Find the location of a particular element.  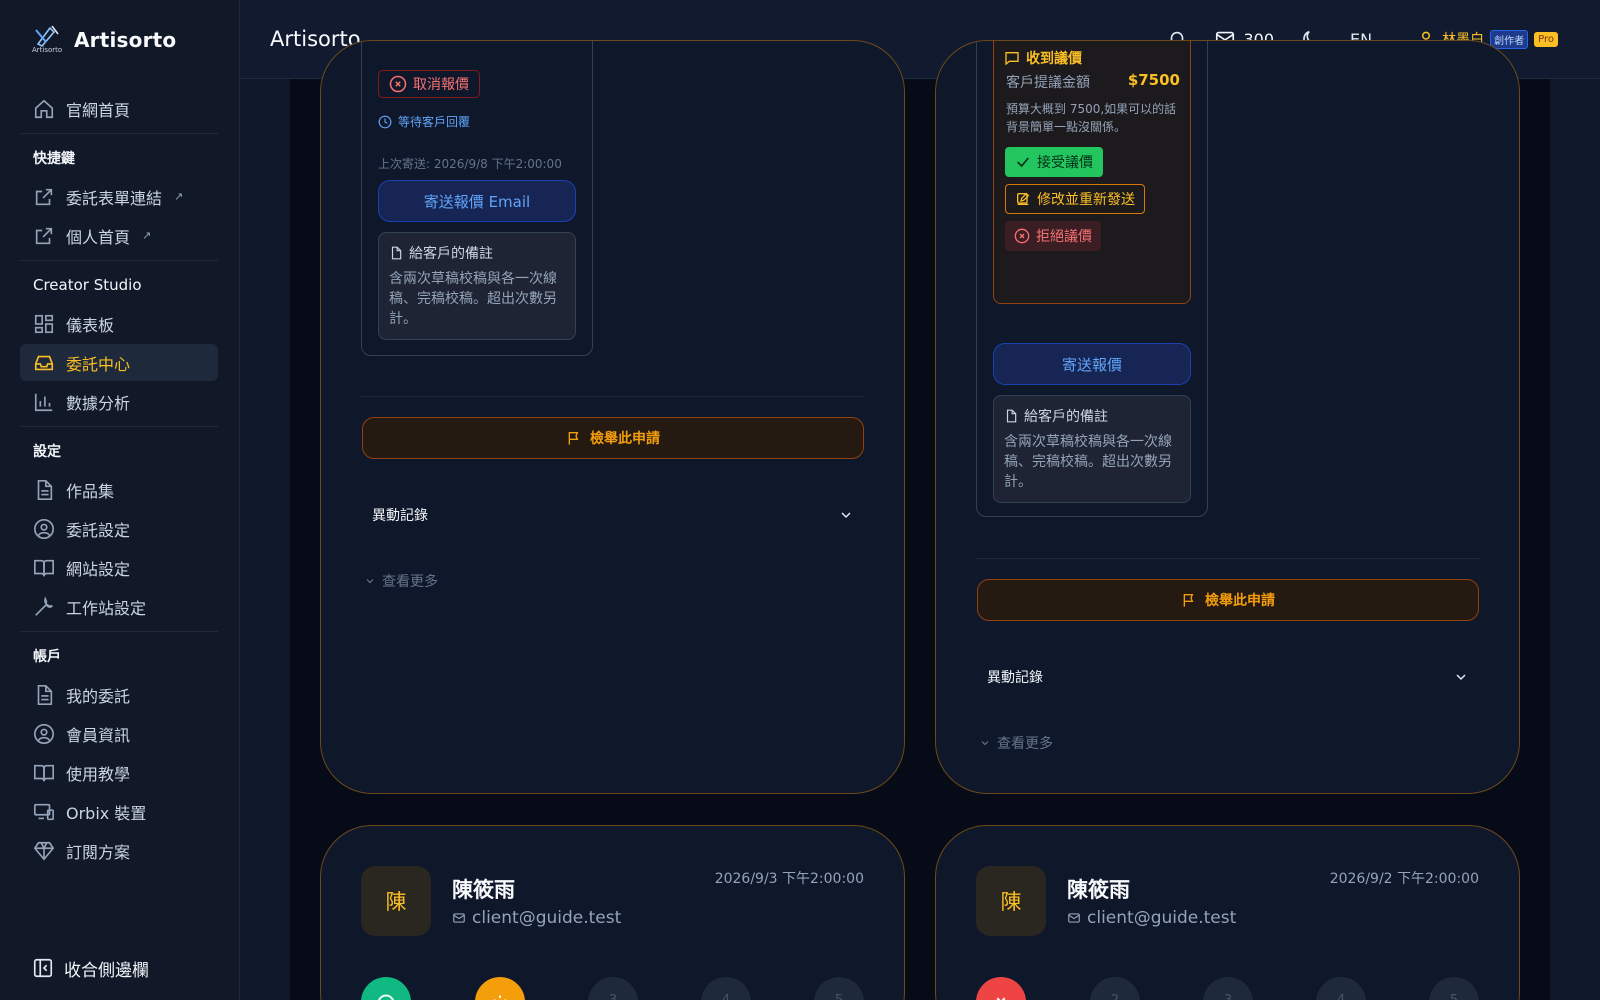

proposed-amount: $7500 is located at coordinates (1153, 80).